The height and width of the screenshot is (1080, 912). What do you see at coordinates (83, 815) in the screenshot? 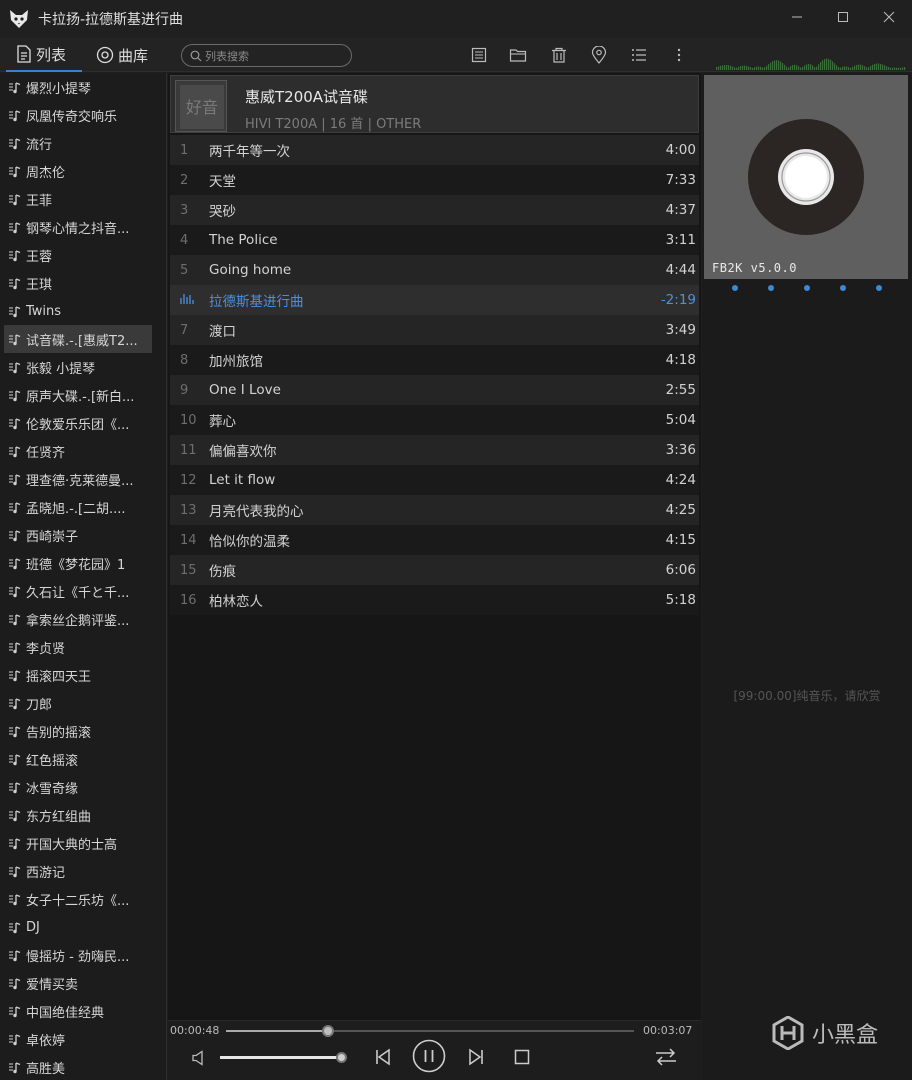
I see `sidebar-item: 东方红组曲` at bounding box center [83, 815].